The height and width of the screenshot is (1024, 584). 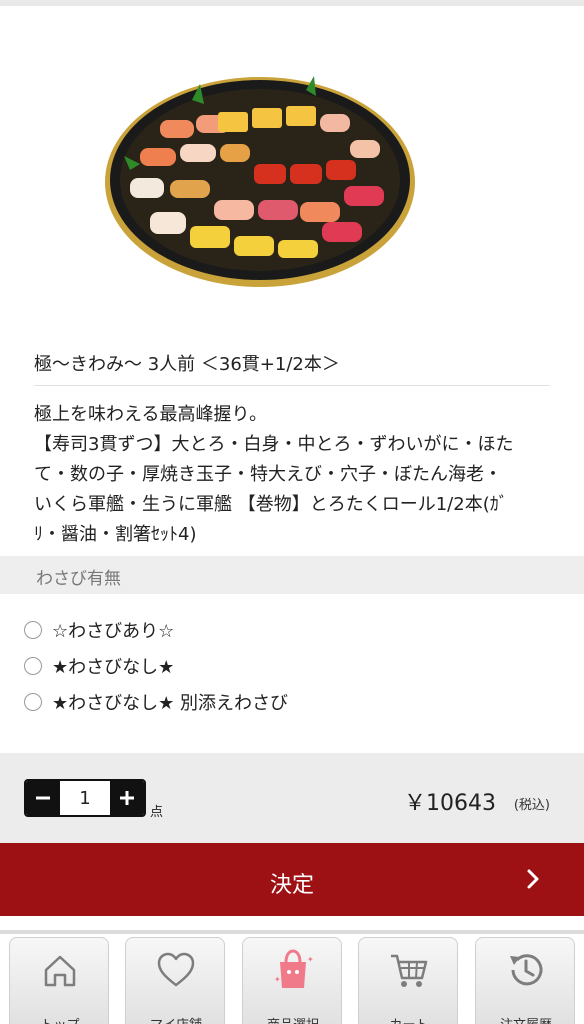 I want to click on option-group-header: わさび有無, so click(x=292, y=575).